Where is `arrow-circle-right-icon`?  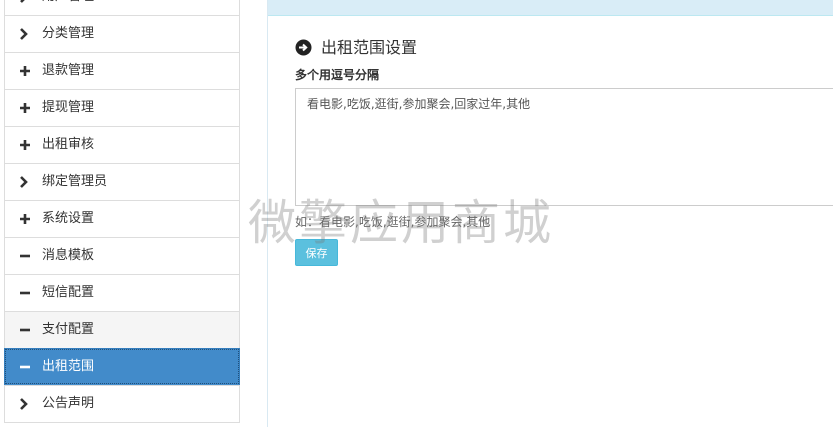 arrow-circle-right-icon is located at coordinates (303, 47).